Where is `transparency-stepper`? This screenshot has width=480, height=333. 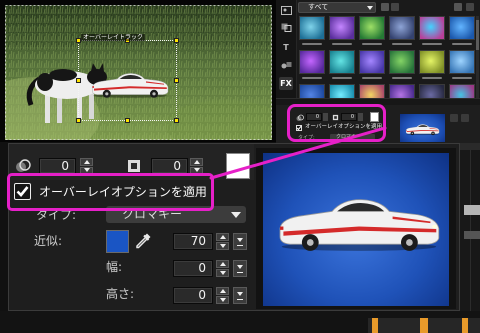
transparency-stepper is located at coordinates (86, 166).